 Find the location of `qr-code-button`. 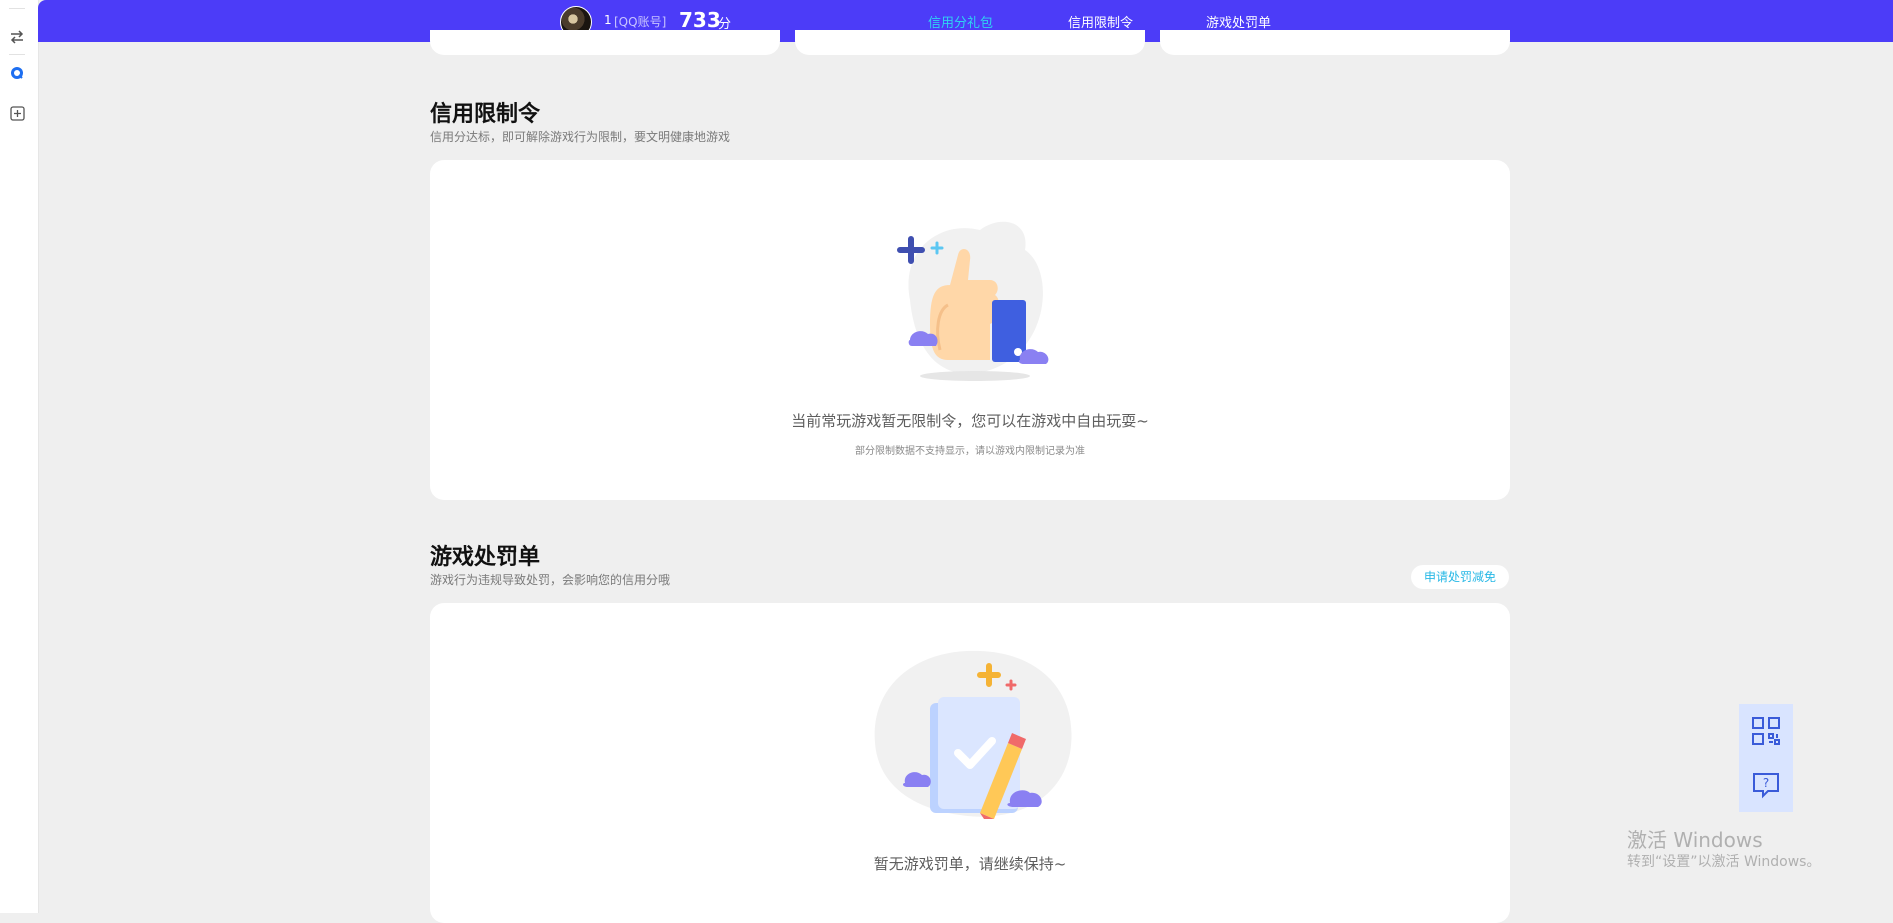

qr-code-button is located at coordinates (1766, 731).